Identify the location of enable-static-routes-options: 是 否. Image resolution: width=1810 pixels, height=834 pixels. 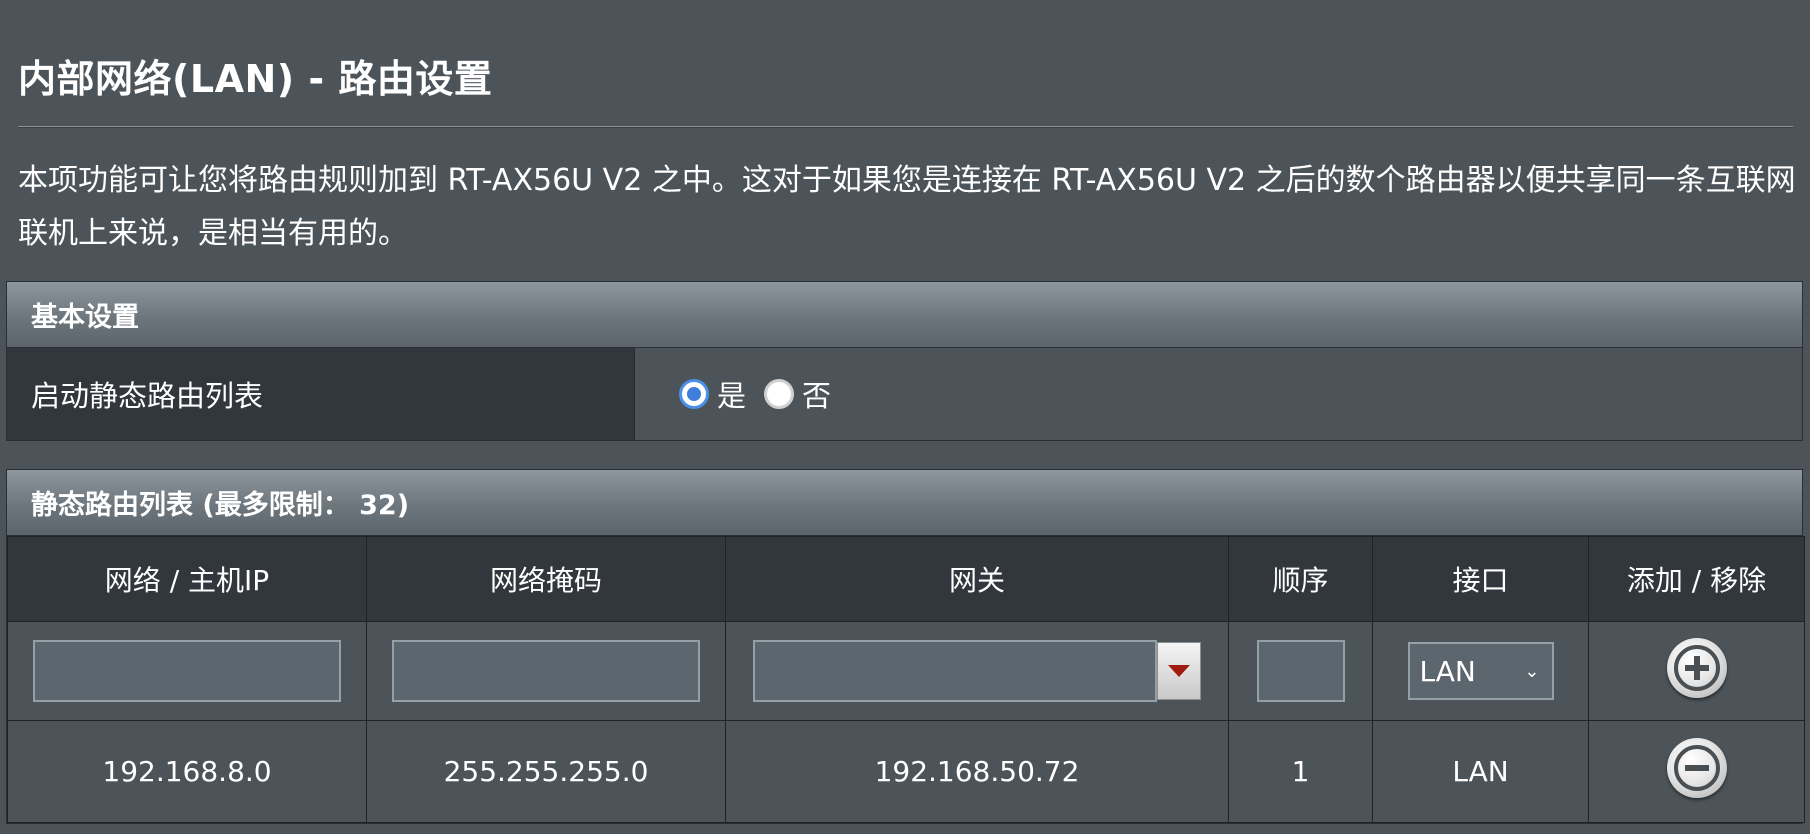
(1218, 394).